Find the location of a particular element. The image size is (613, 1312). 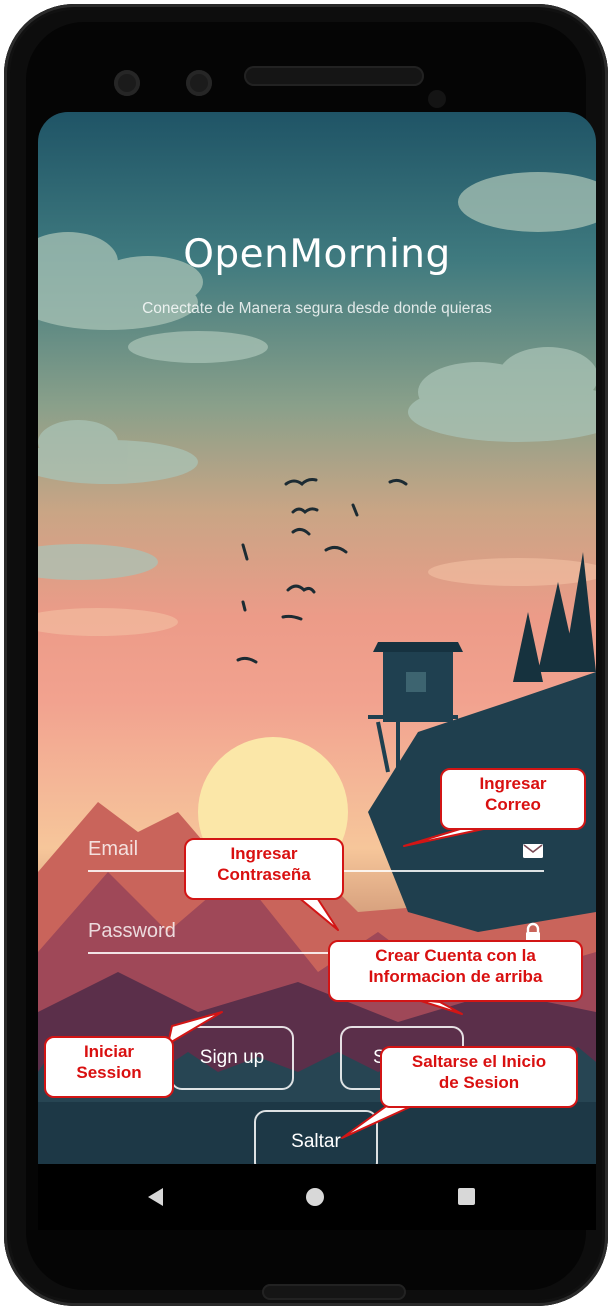

app-title: OpenMorning is located at coordinates (317, 254).